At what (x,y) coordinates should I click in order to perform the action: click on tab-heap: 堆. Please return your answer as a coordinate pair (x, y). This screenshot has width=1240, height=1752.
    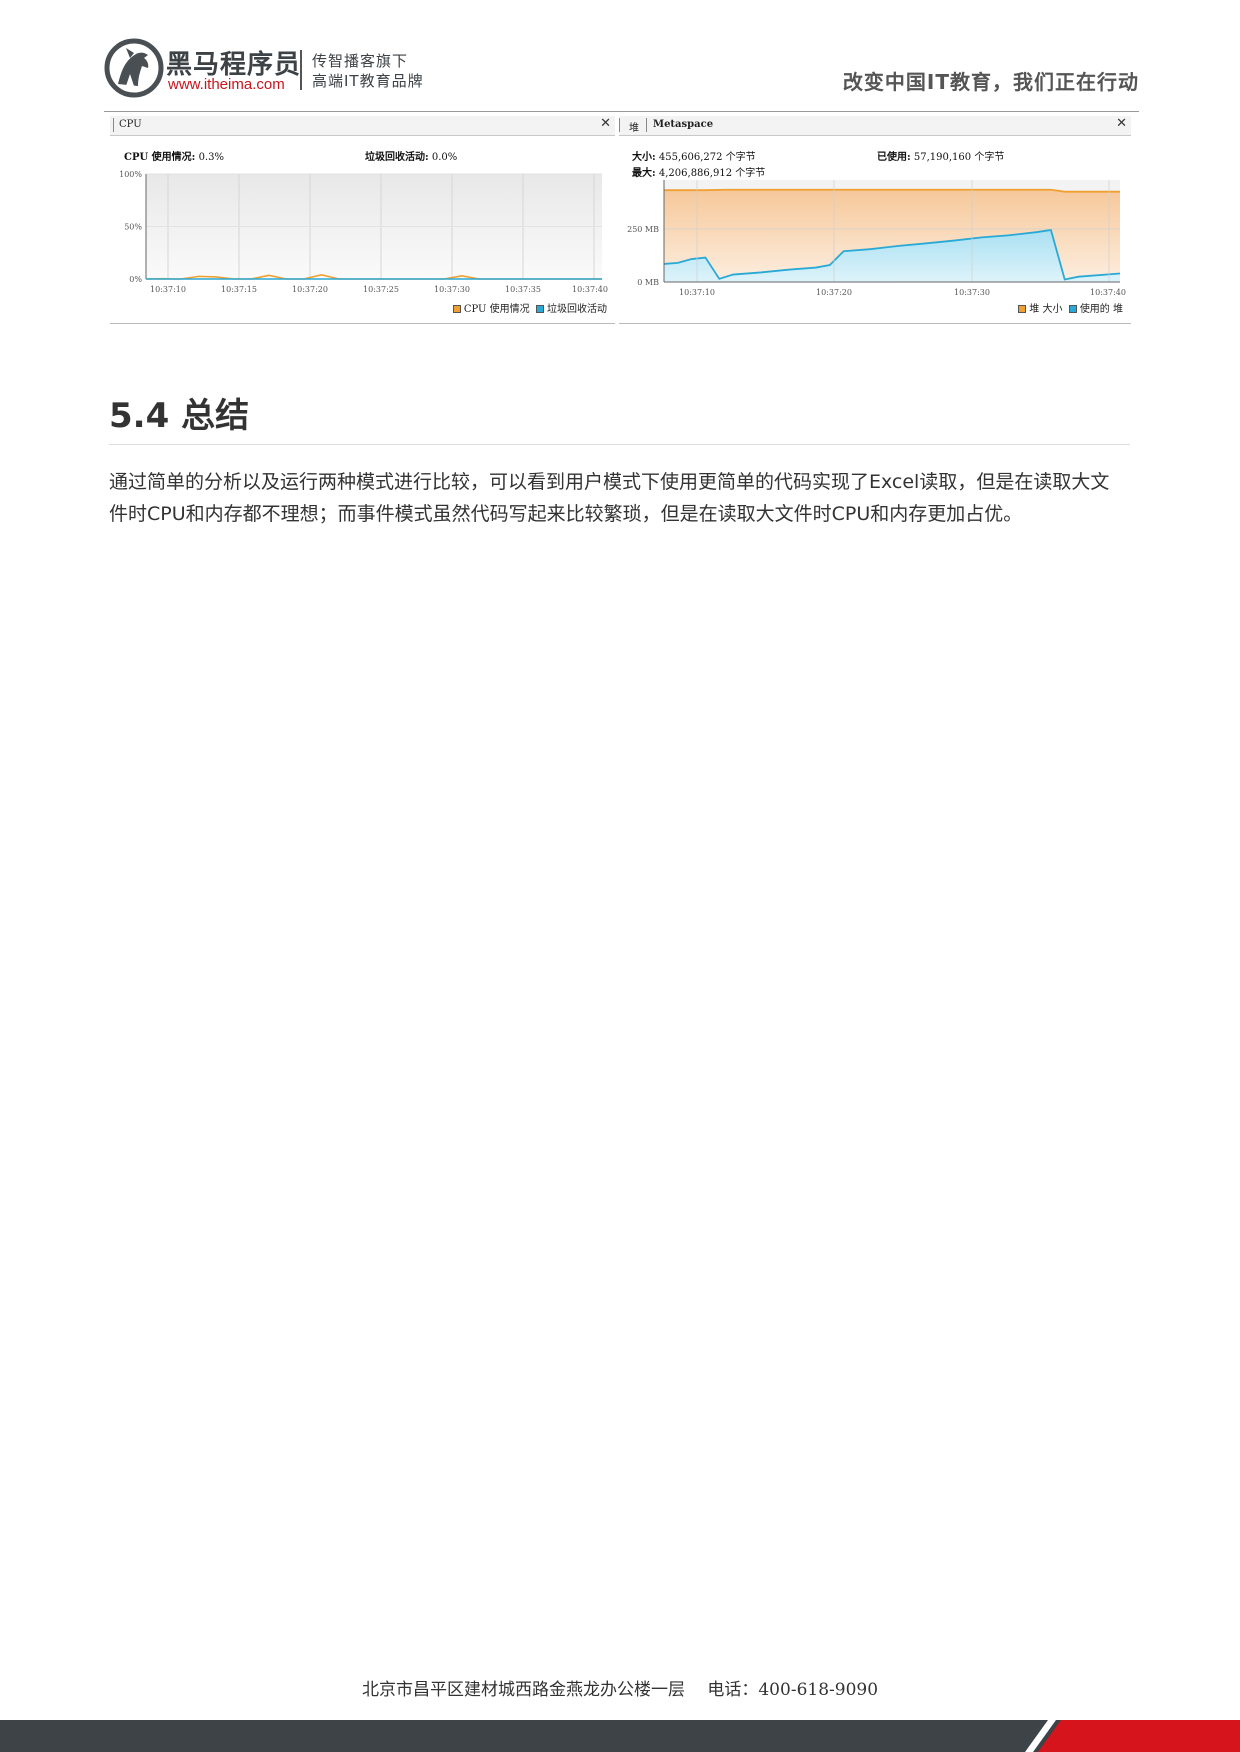
    Looking at the image, I should click on (634, 126).